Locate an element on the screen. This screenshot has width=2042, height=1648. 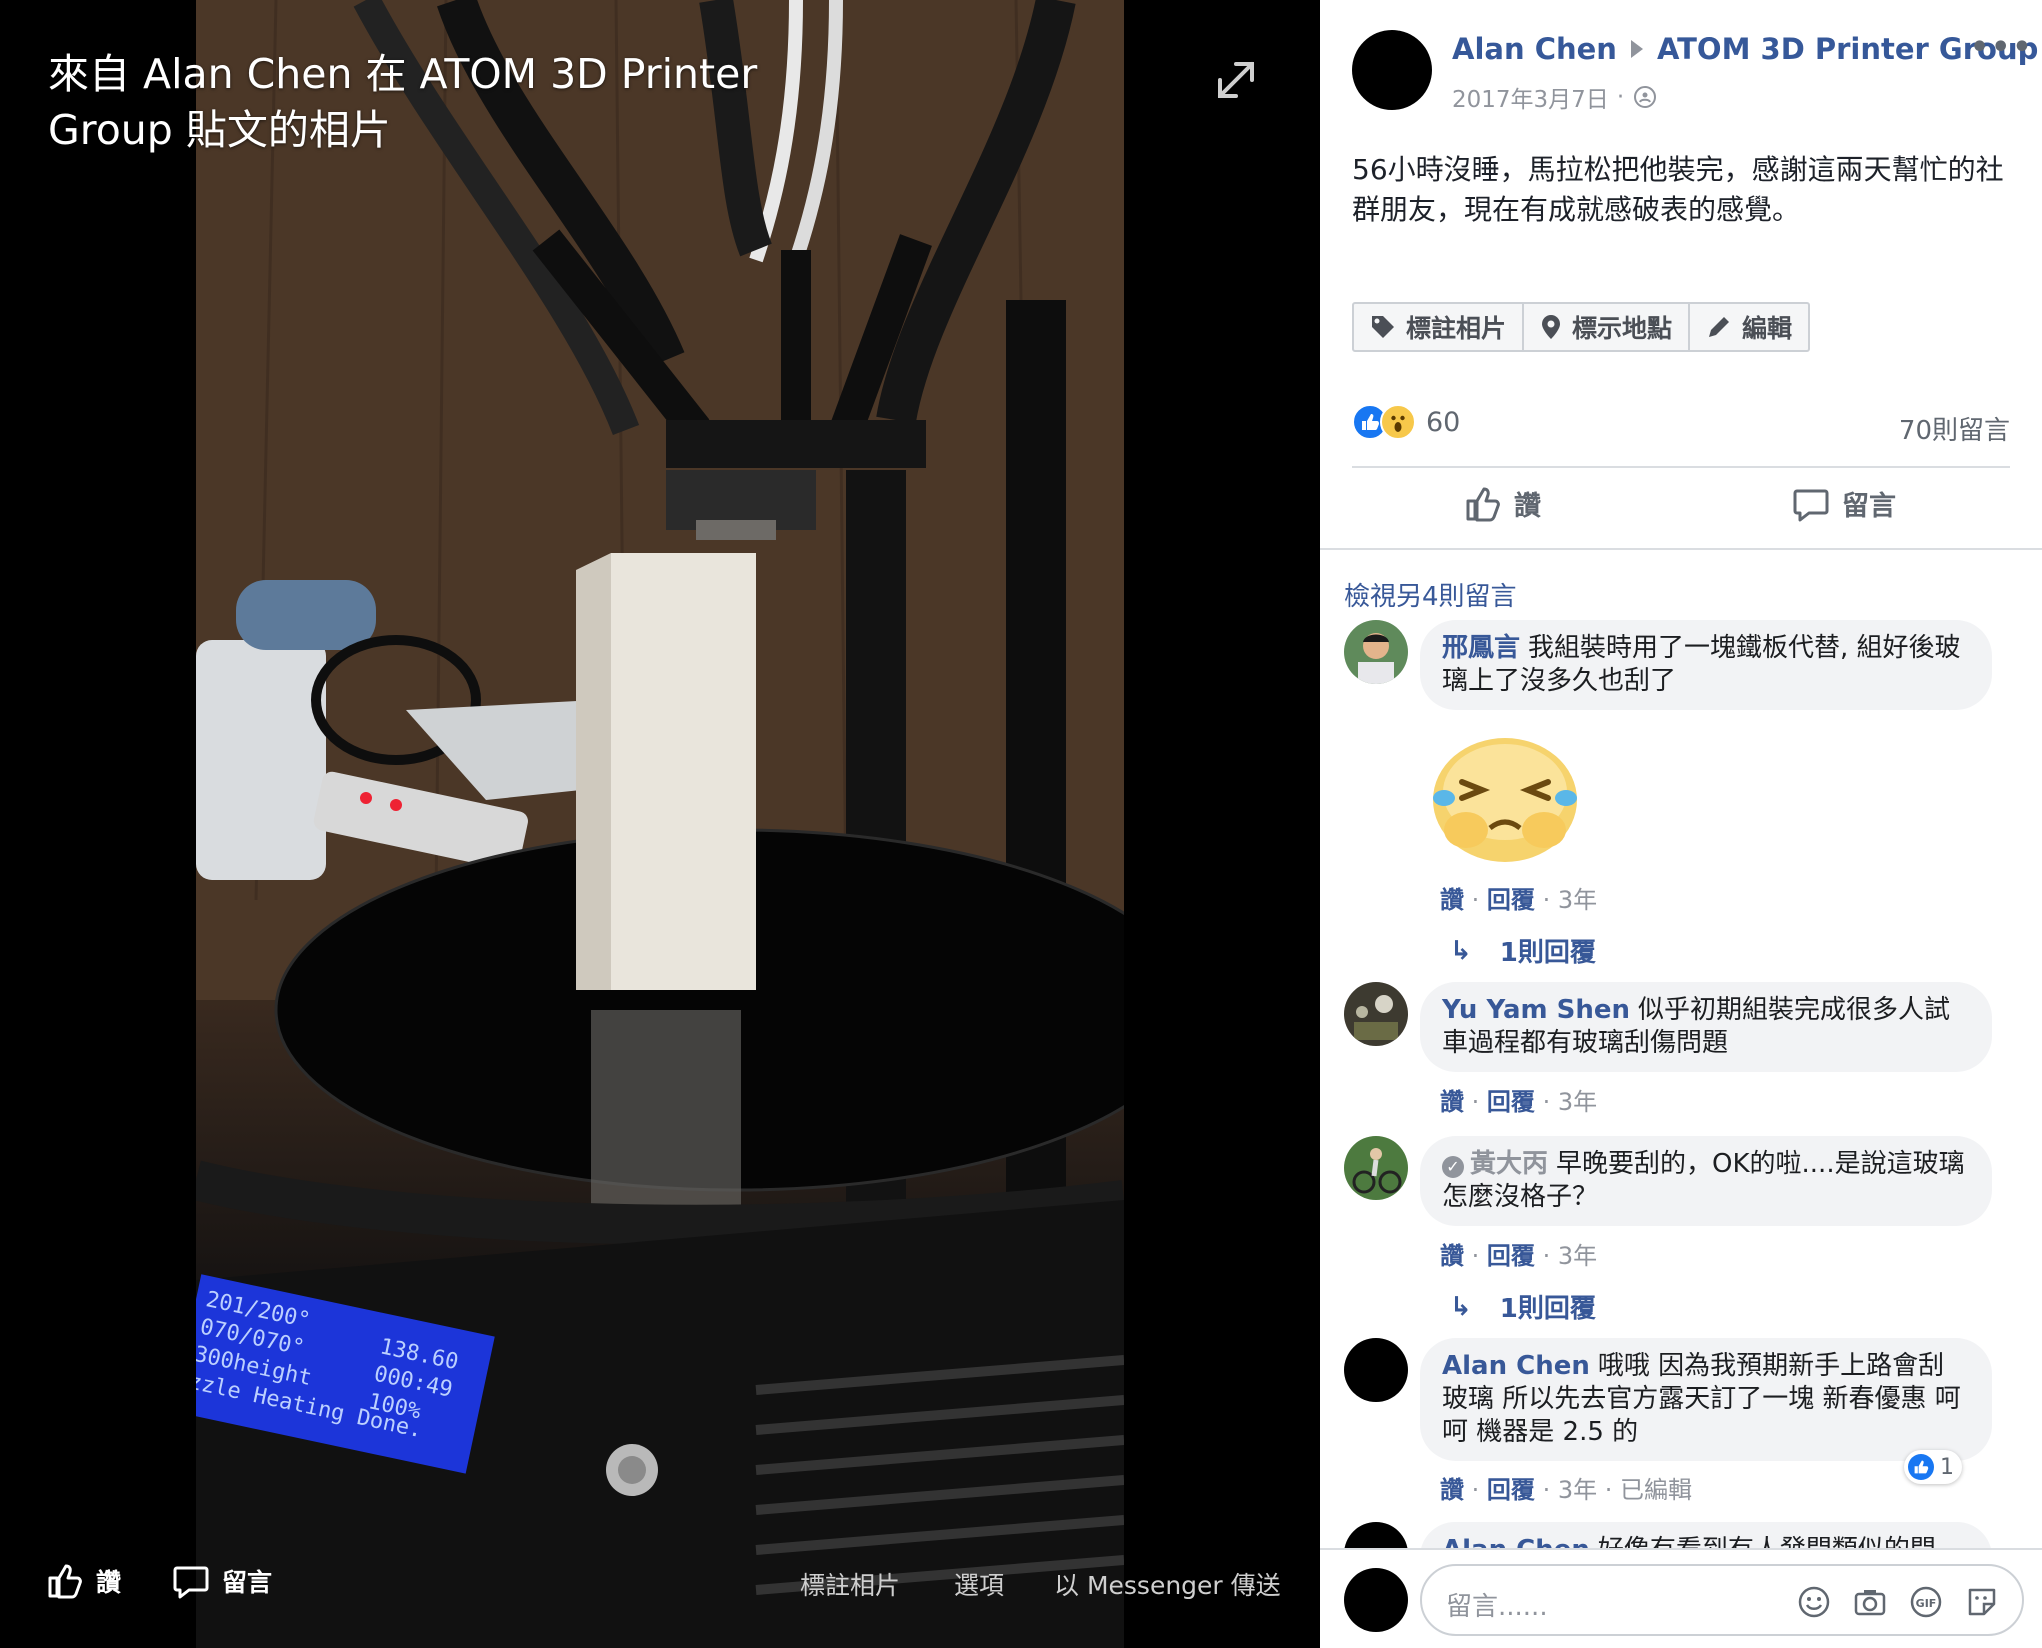
edit-button: 編輯 is located at coordinates (1749, 327).